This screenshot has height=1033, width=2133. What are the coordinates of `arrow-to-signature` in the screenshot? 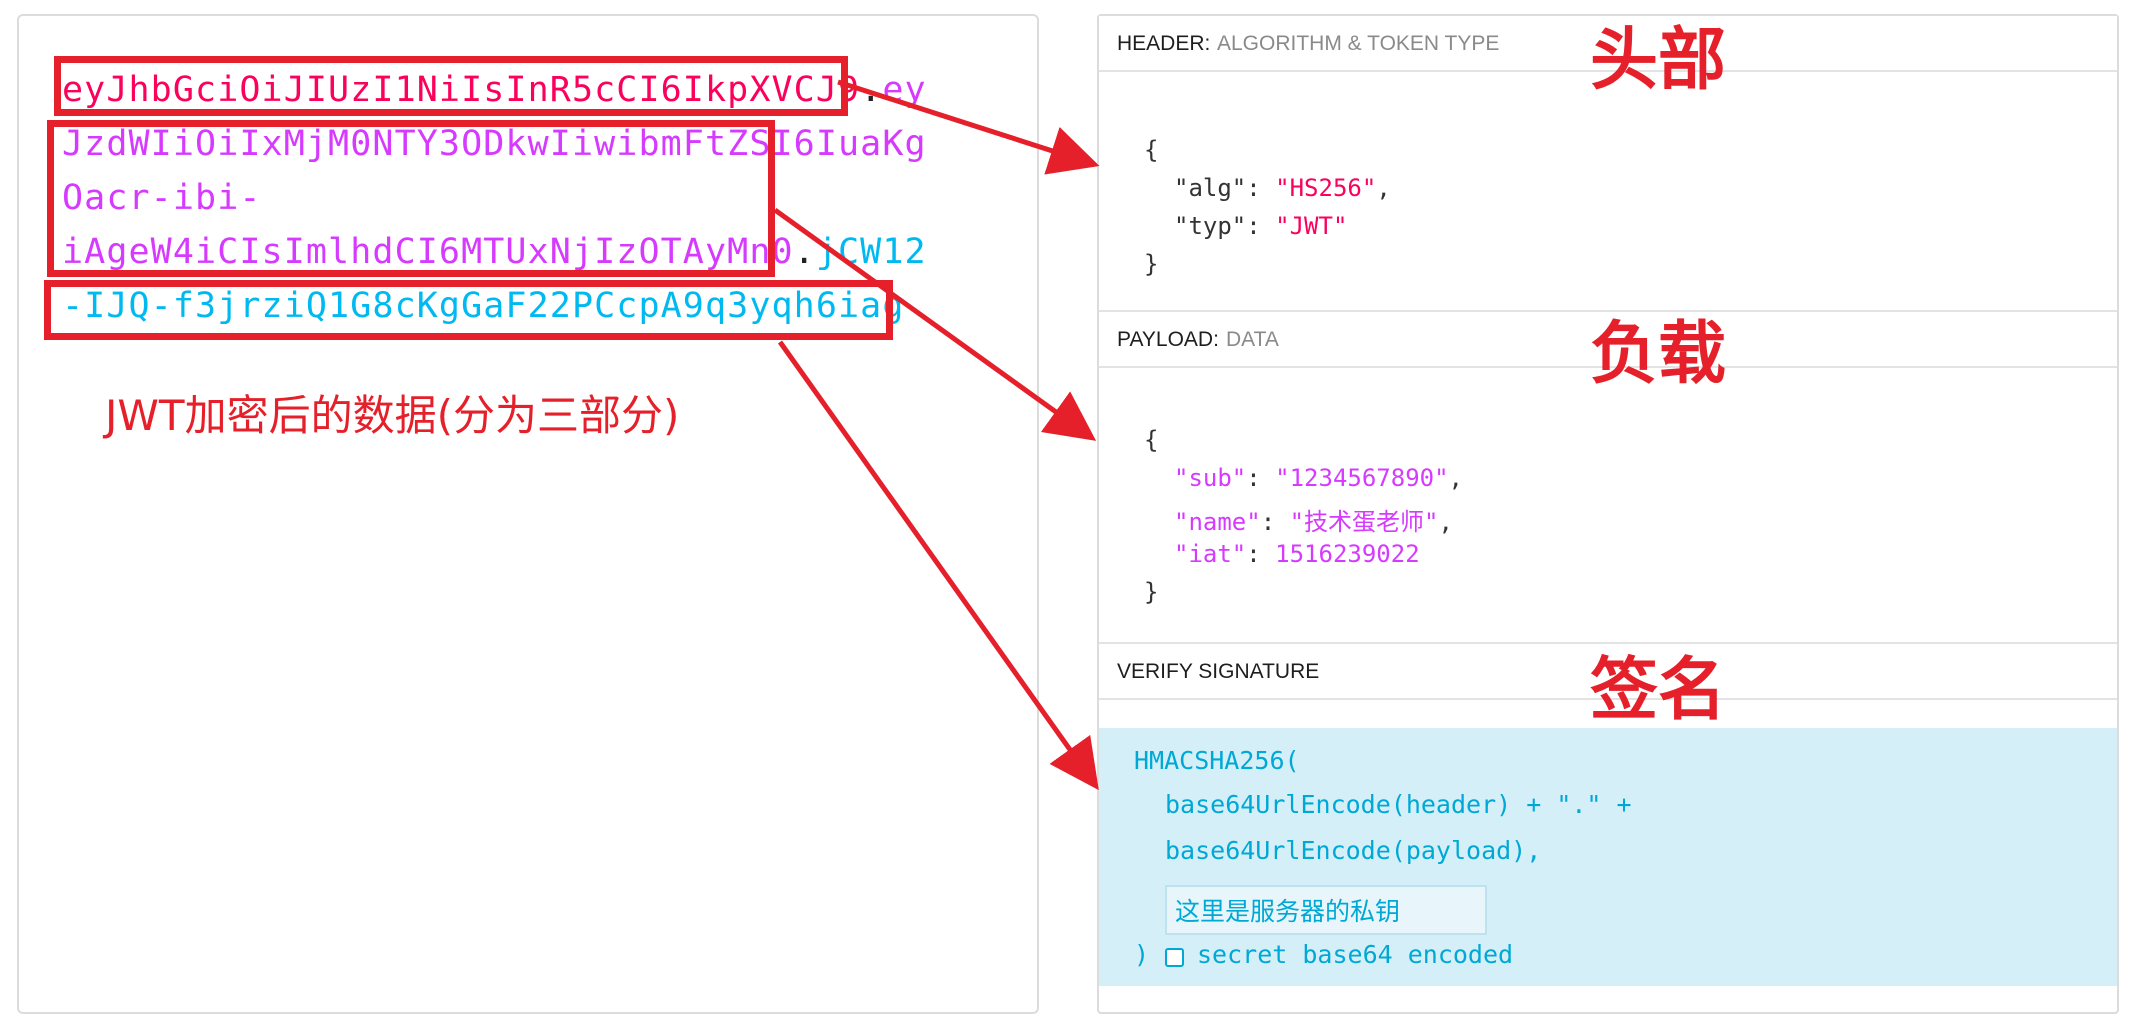 It's located at (938, 565).